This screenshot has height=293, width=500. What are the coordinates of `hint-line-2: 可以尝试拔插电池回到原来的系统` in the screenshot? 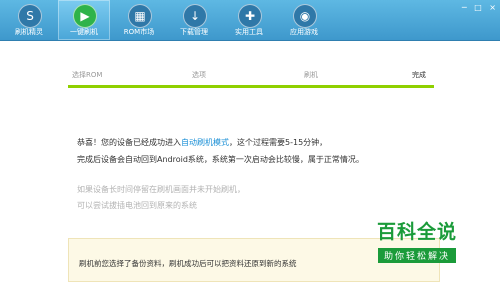 It's located at (137, 205).